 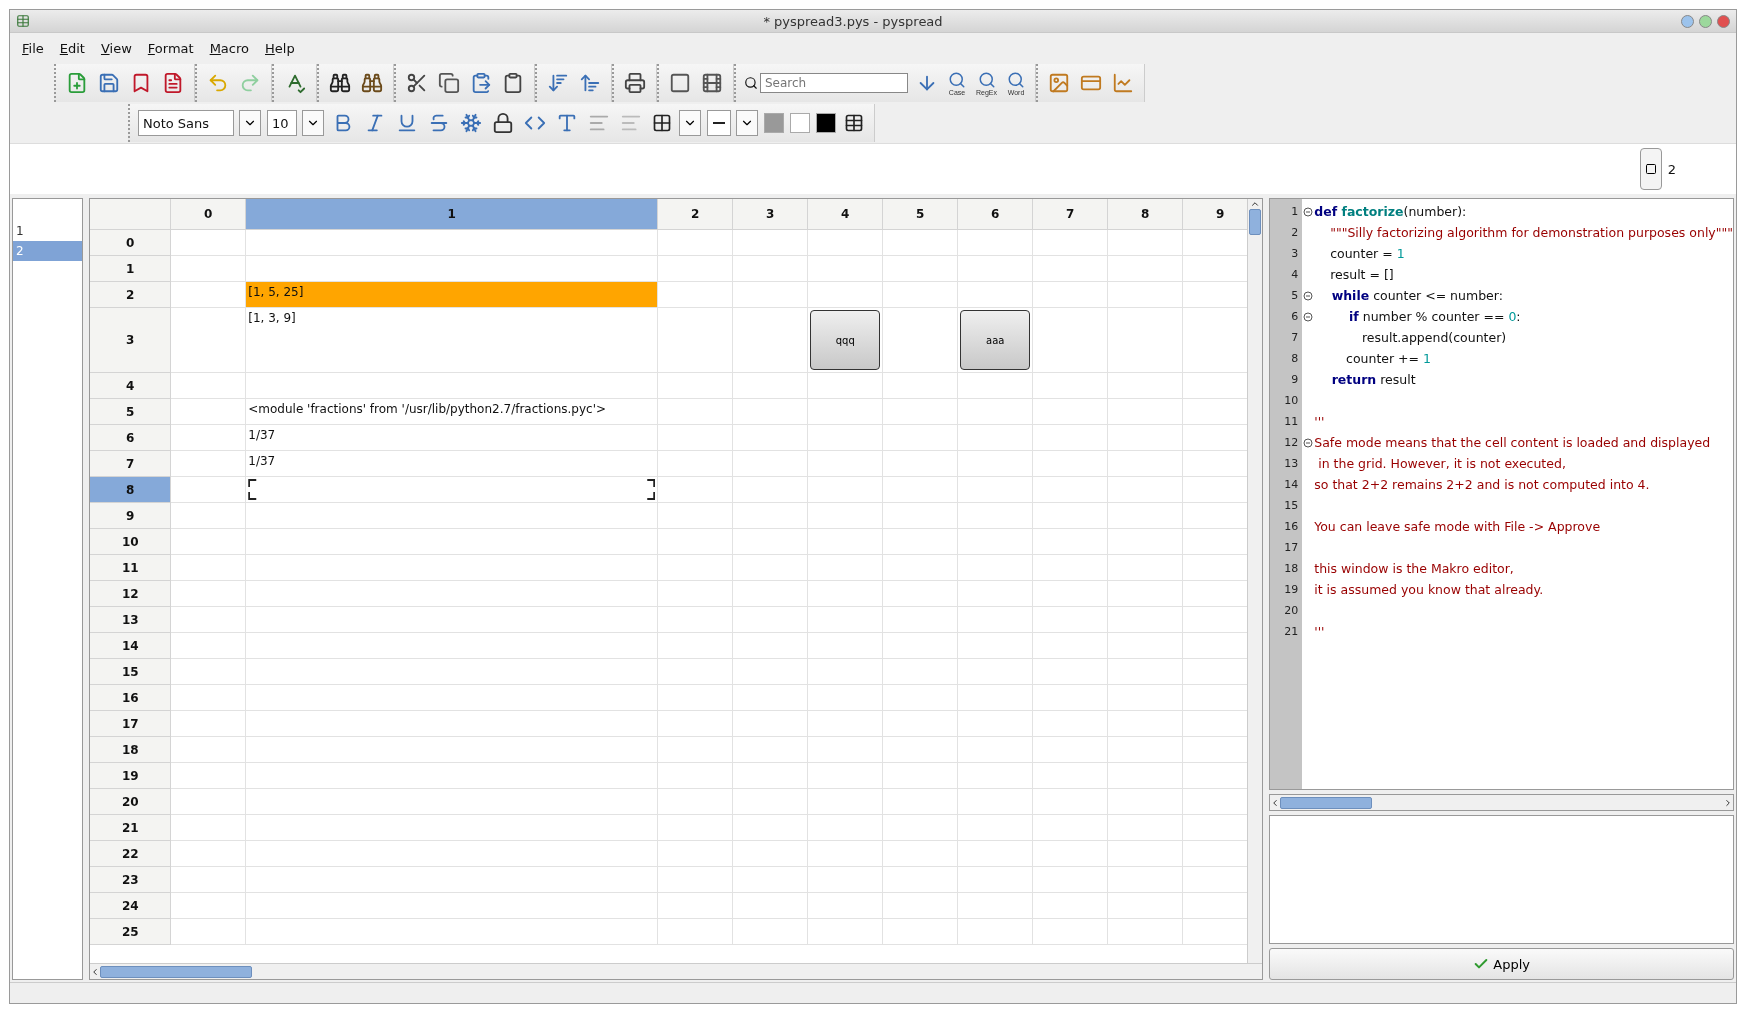 What do you see at coordinates (846, 214) in the screenshot?
I see `column-header: 4` at bounding box center [846, 214].